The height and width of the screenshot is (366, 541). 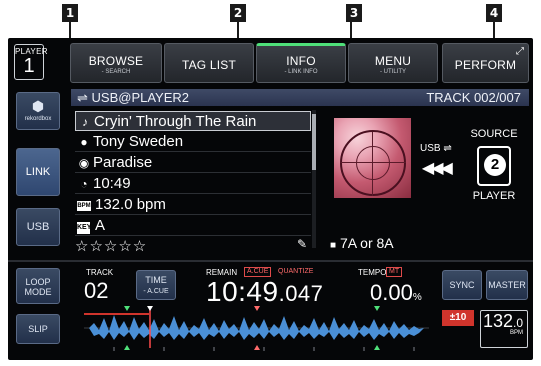 I want to click on mt-tag: MT, so click(x=394, y=272).